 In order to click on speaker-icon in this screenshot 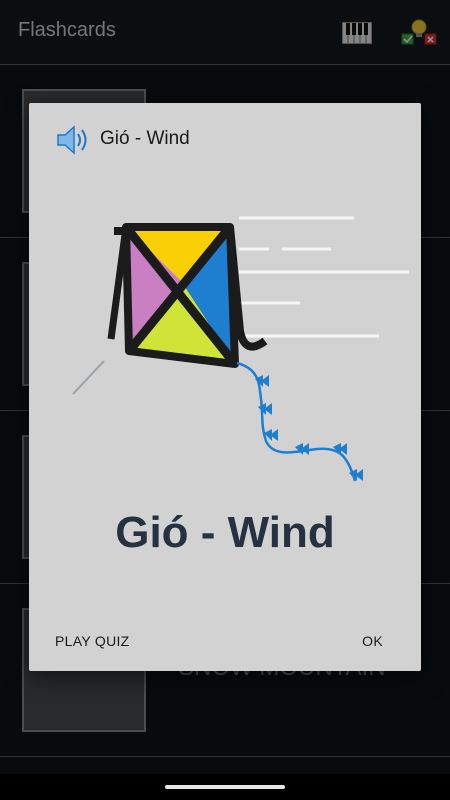, I will do `click(73, 142)`.